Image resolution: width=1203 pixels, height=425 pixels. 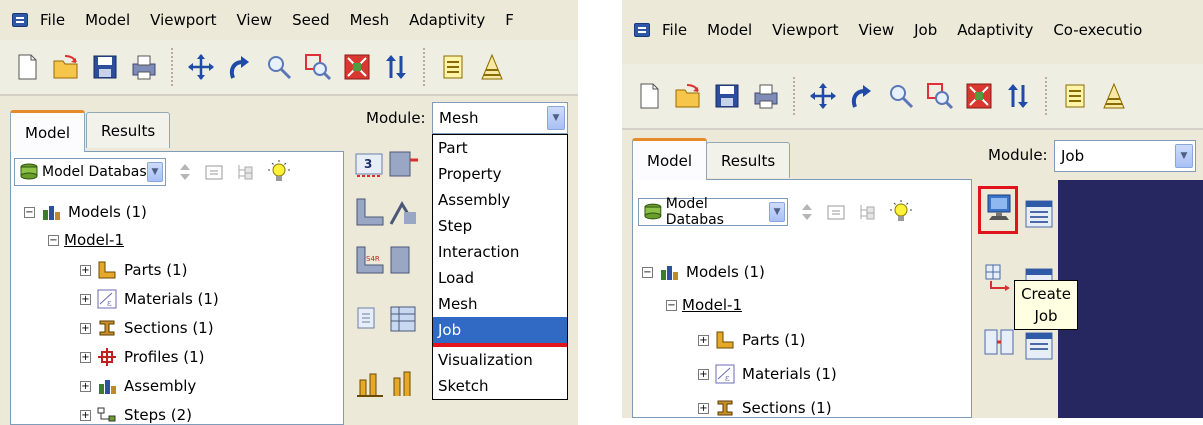 What do you see at coordinates (500, 330) in the screenshot?
I see `module-option-job: Job` at bounding box center [500, 330].